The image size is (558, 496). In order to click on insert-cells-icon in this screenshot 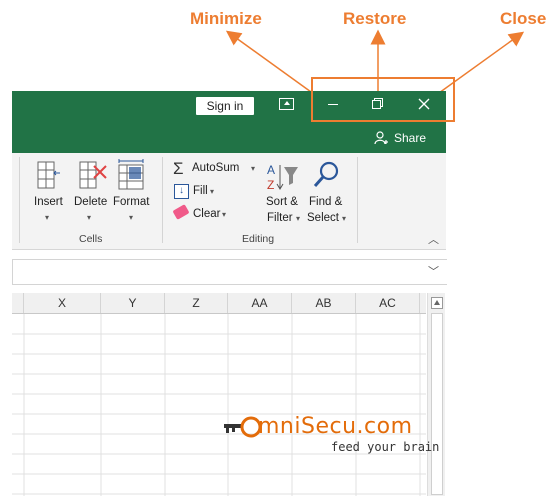, I will do `click(47, 175)`.